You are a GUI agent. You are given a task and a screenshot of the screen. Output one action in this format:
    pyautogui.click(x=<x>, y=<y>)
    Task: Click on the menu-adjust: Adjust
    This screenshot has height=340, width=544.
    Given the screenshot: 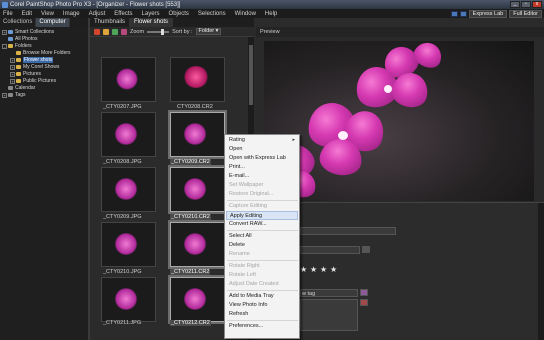 What is the action you would take?
    pyautogui.click(x=97, y=14)
    